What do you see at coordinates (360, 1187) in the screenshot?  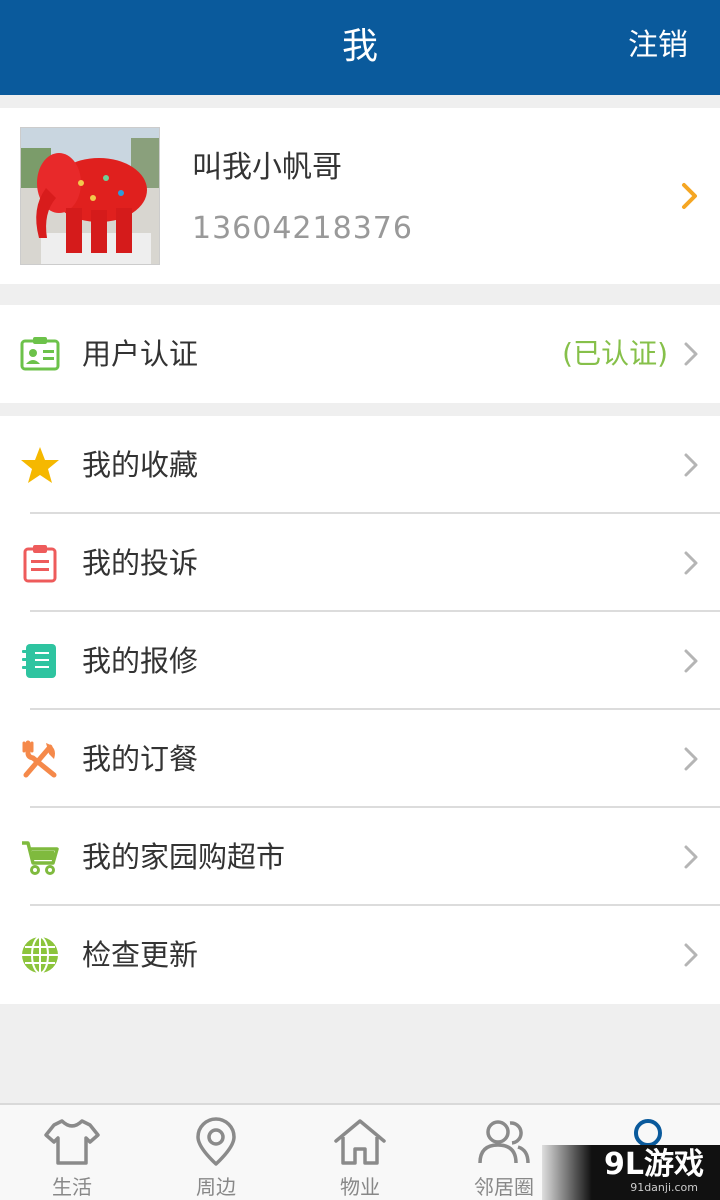 I see `tab-label: 物业` at bounding box center [360, 1187].